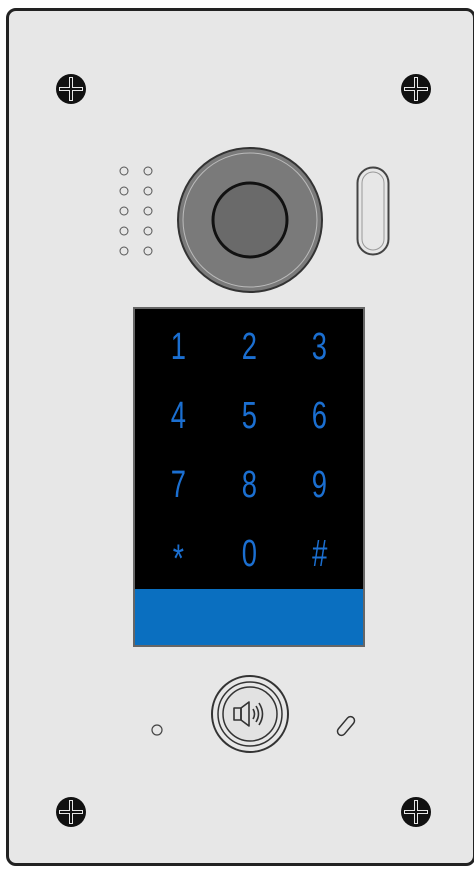 The height and width of the screenshot is (873, 474). Describe the element at coordinates (319, 554) in the screenshot. I see `key-hash: #` at that location.